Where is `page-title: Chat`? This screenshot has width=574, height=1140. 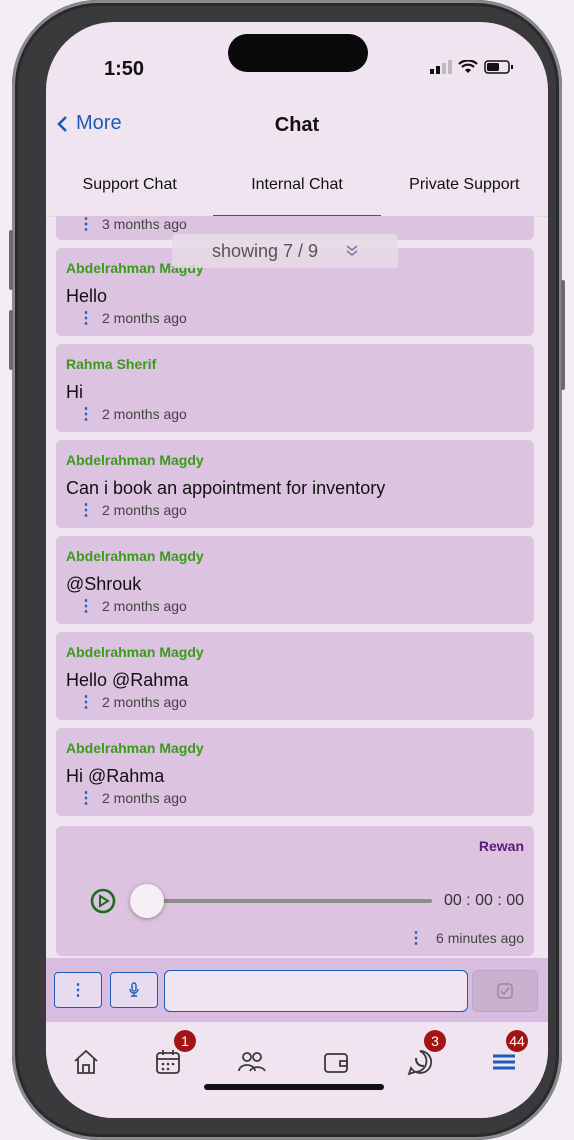 page-title: Chat is located at coordinates (297, 125).